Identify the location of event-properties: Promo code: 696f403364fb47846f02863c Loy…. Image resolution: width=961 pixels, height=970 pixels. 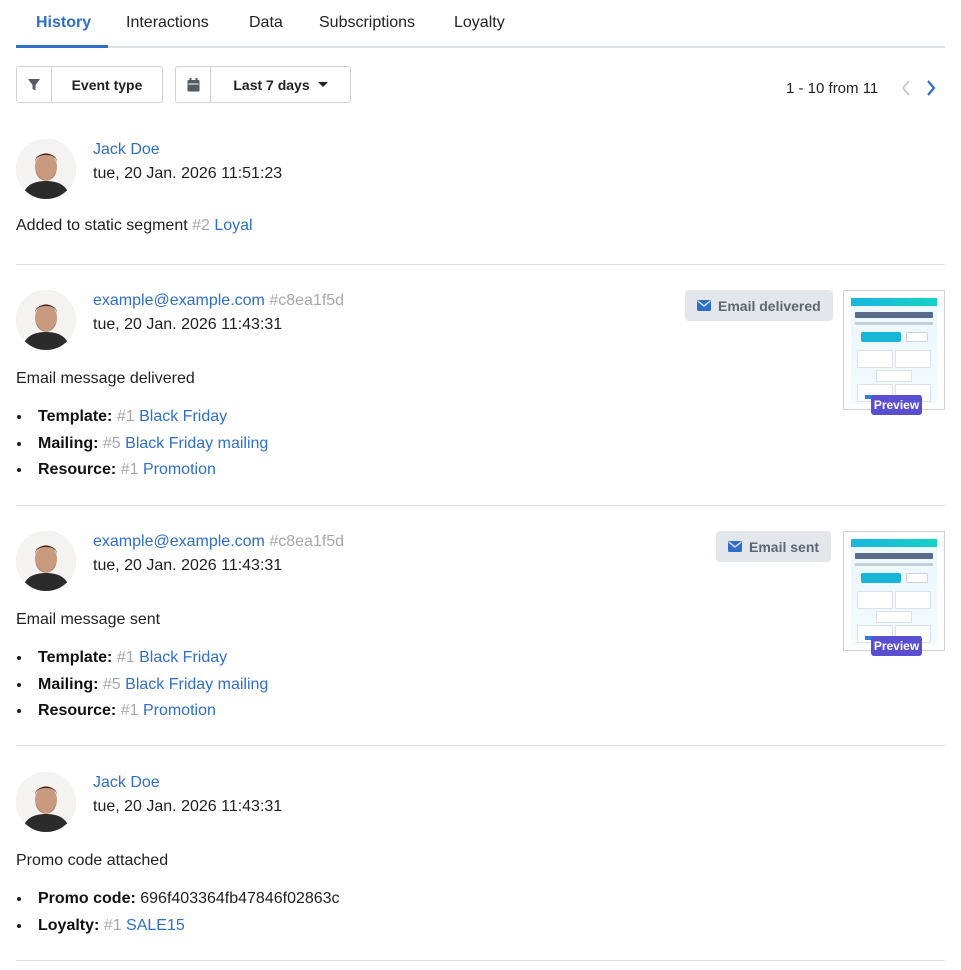
(178, 915).